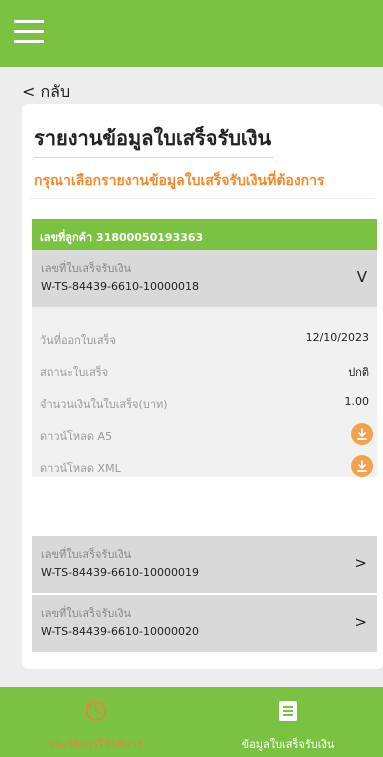  I want to click on subtitle-divider, so click(202, 198).